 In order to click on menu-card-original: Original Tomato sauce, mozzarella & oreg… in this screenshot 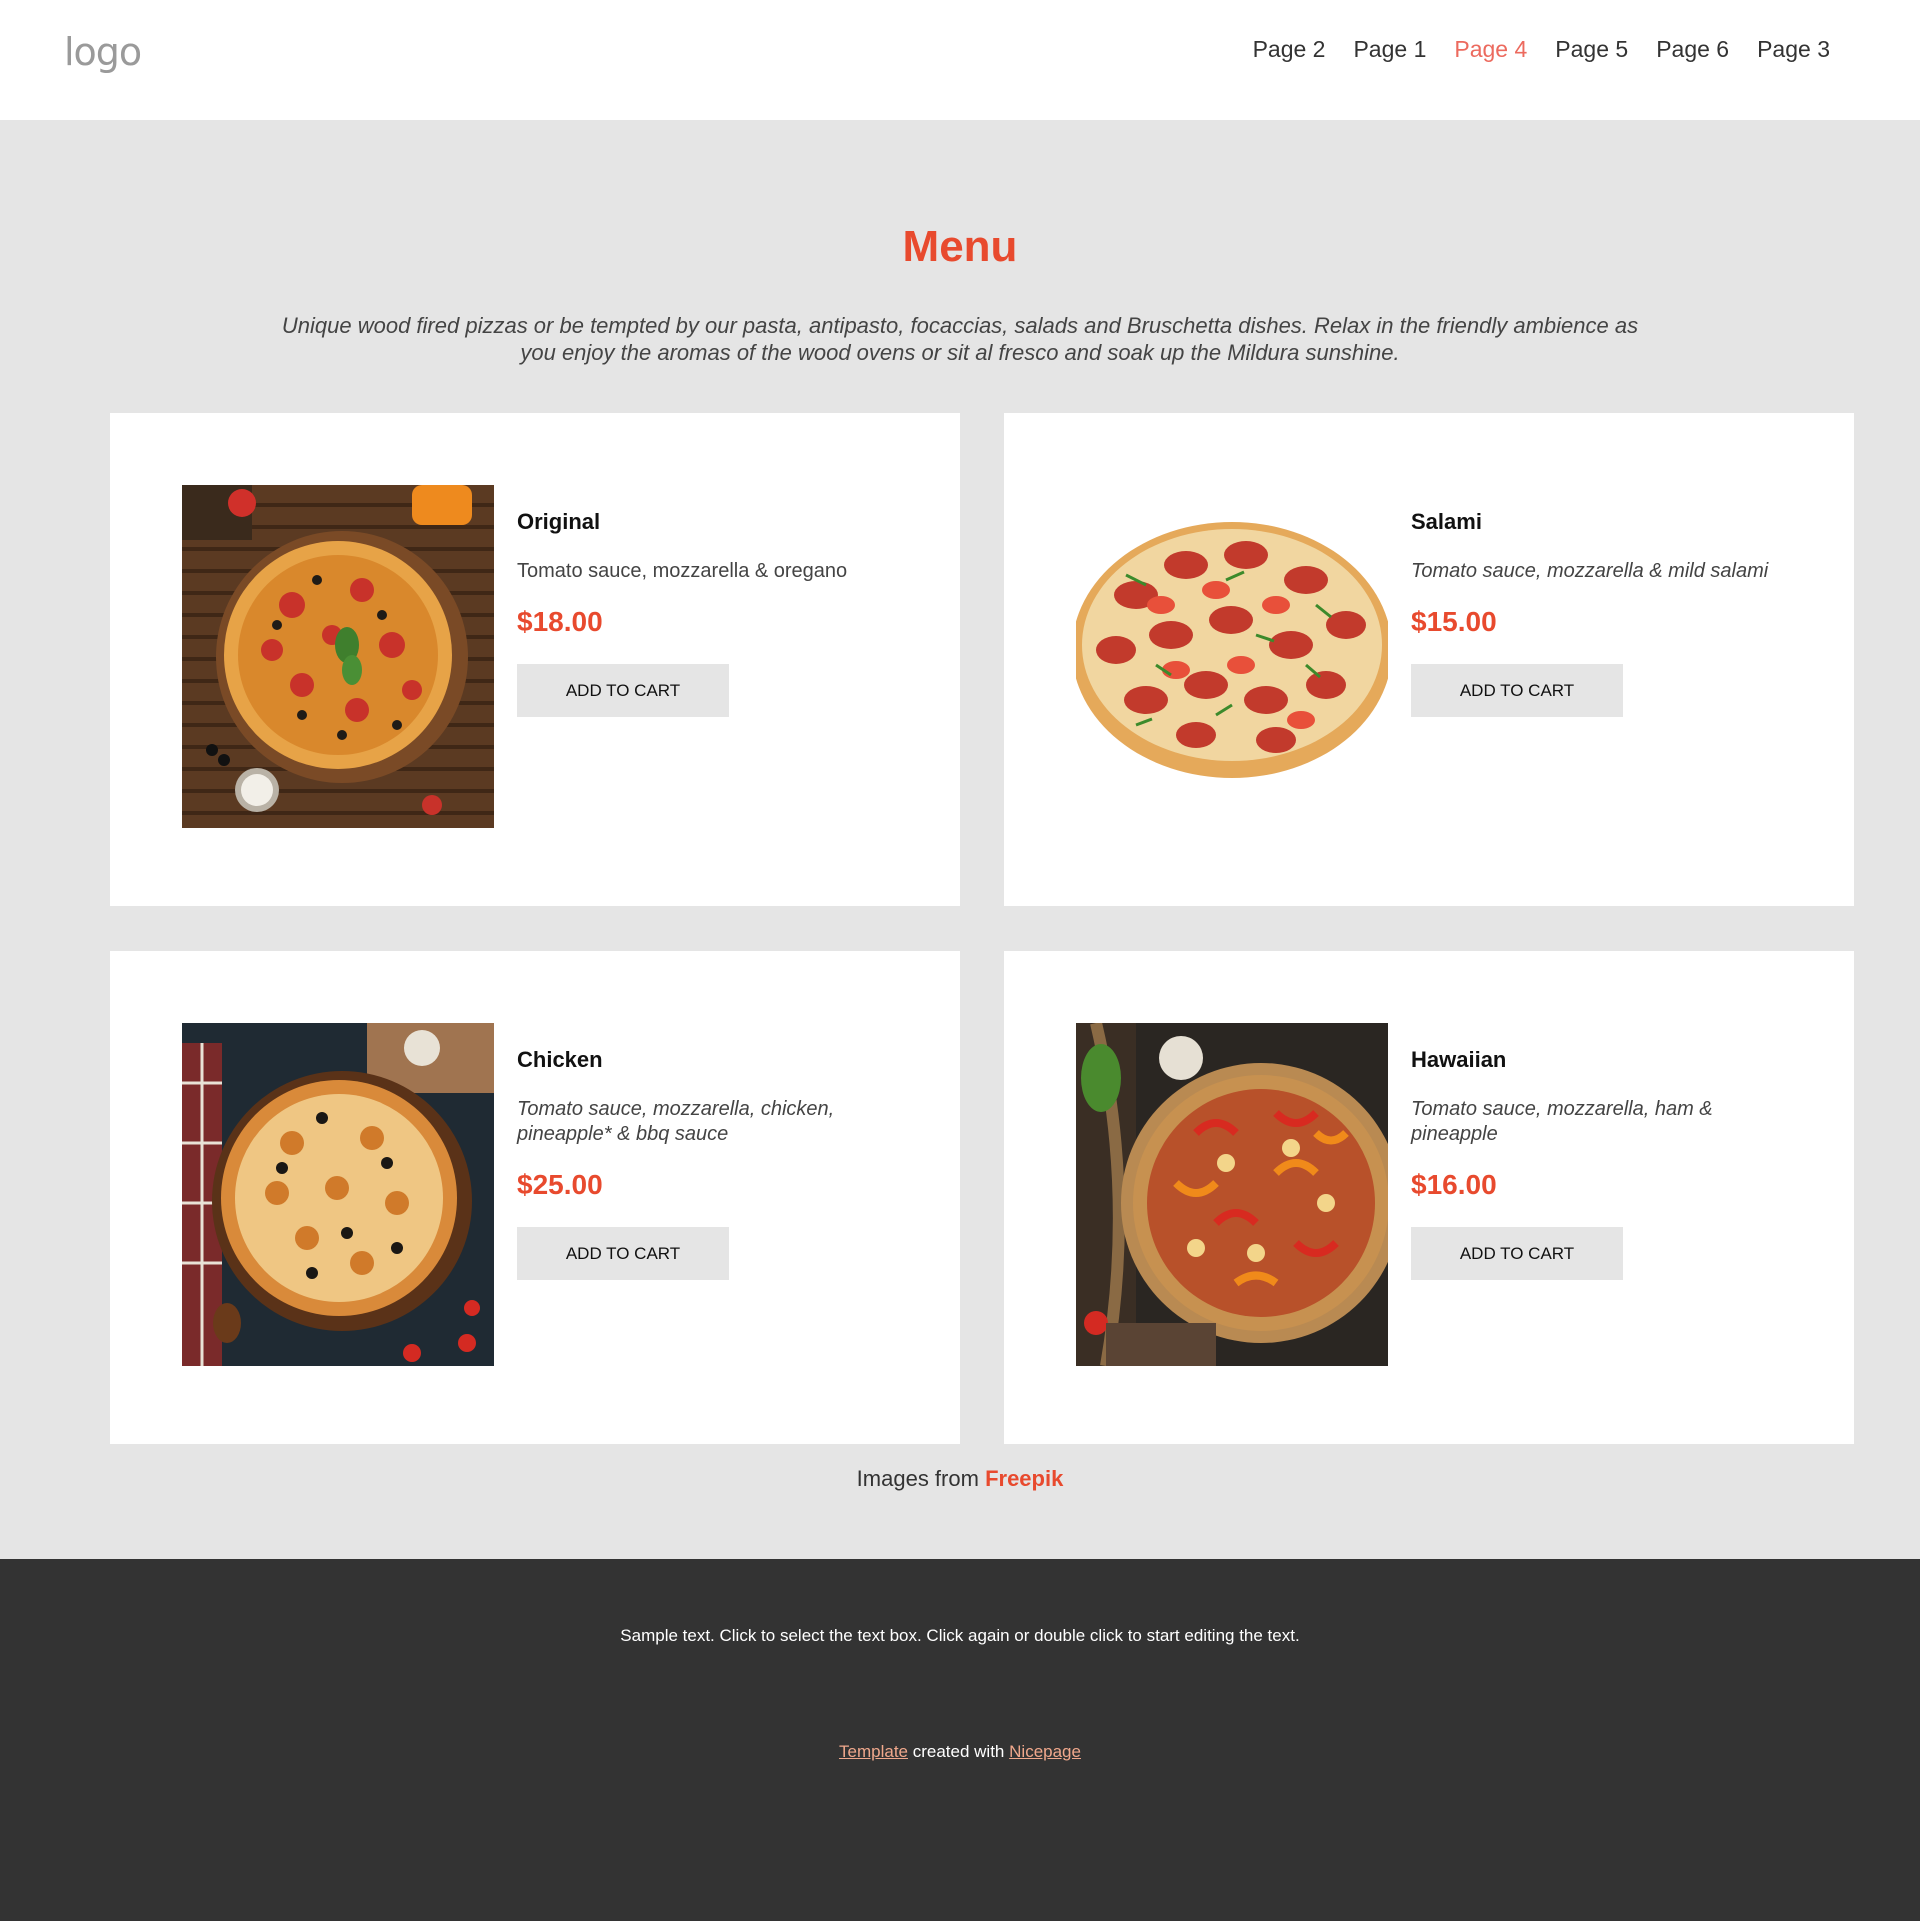, I will do `click(535, 659)`.